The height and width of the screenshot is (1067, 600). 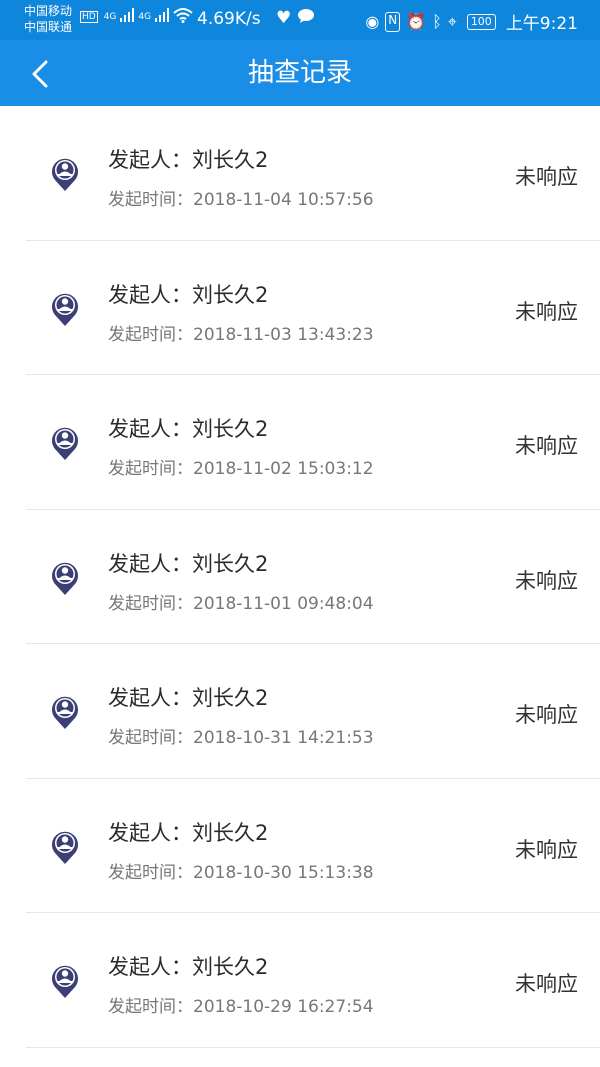 I want to click on carrier-1: 中国移动, so click(x=48, y=11).